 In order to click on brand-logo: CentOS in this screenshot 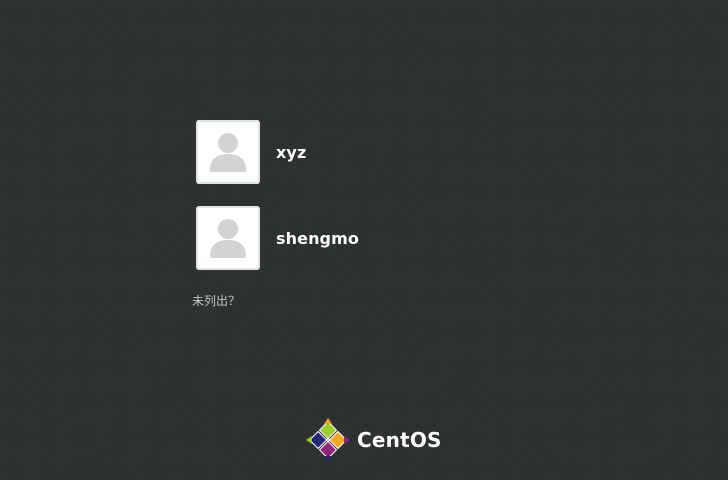, I will do `click(373, 440)`.